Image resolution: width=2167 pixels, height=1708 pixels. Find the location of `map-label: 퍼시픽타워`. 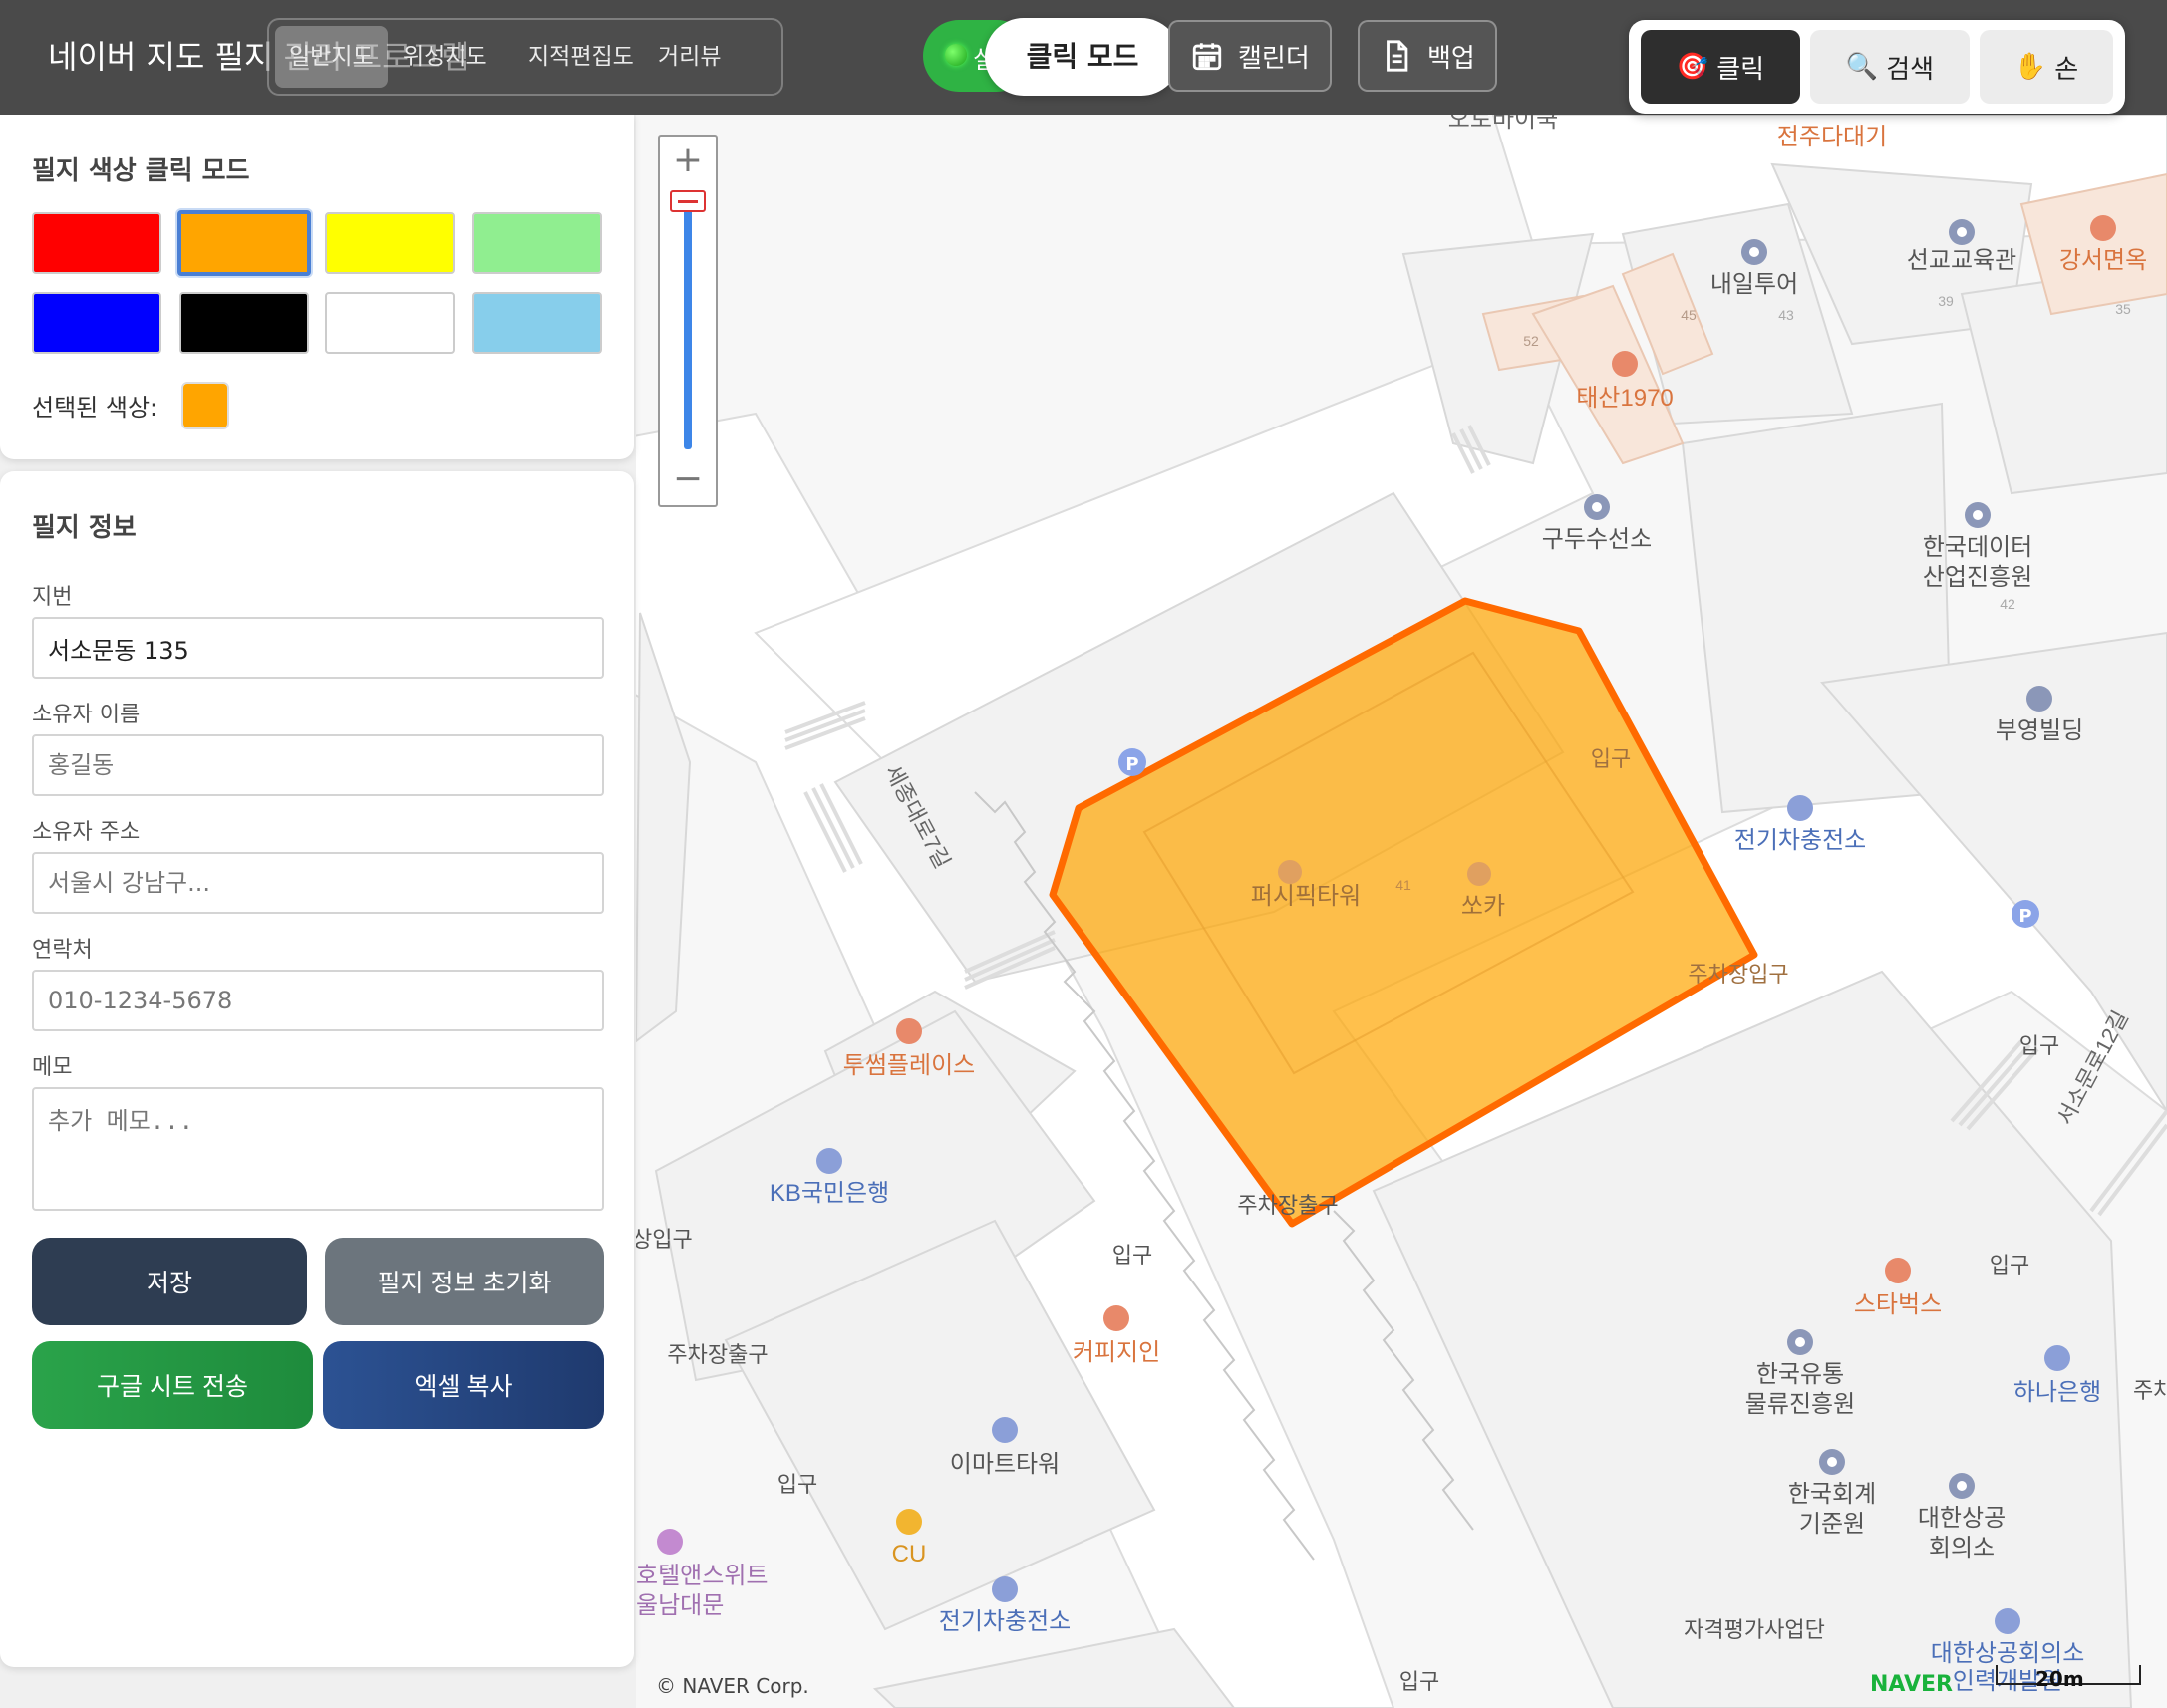

map-label: 퍼시픽타워 is located at coordinates (1306, 896).